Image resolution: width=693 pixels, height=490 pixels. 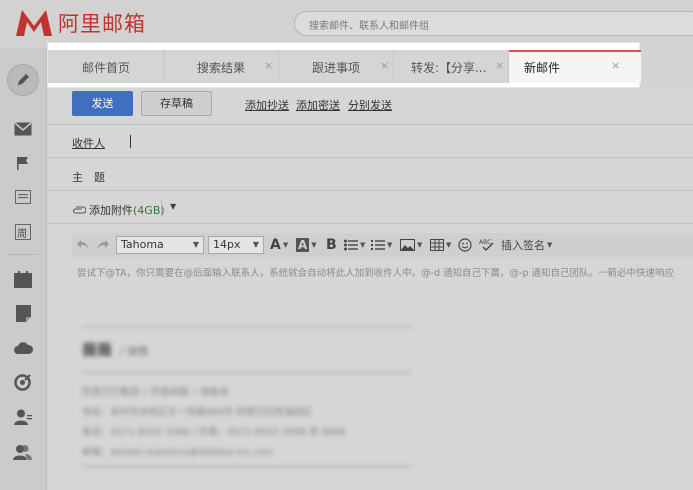 I want to click on week-label: 周, so click(x=22, y=234).